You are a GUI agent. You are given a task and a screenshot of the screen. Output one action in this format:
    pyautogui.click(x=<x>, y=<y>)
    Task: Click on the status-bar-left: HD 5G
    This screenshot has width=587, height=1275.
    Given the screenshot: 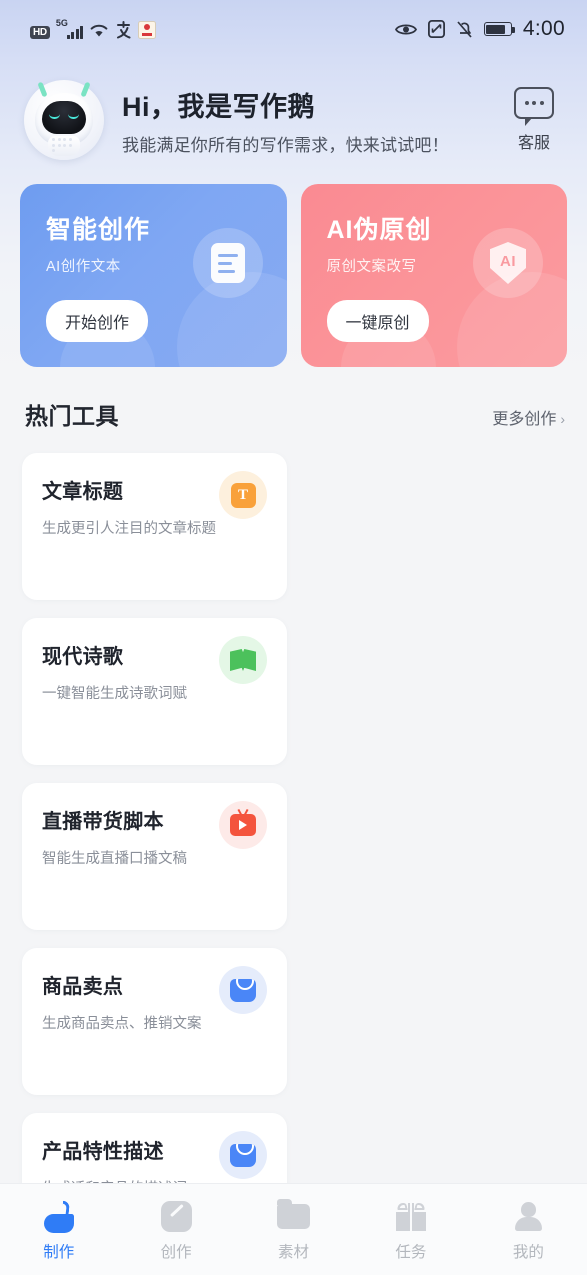 What is the action you would take?
    pyautogui.click(x=93, y=28)
    